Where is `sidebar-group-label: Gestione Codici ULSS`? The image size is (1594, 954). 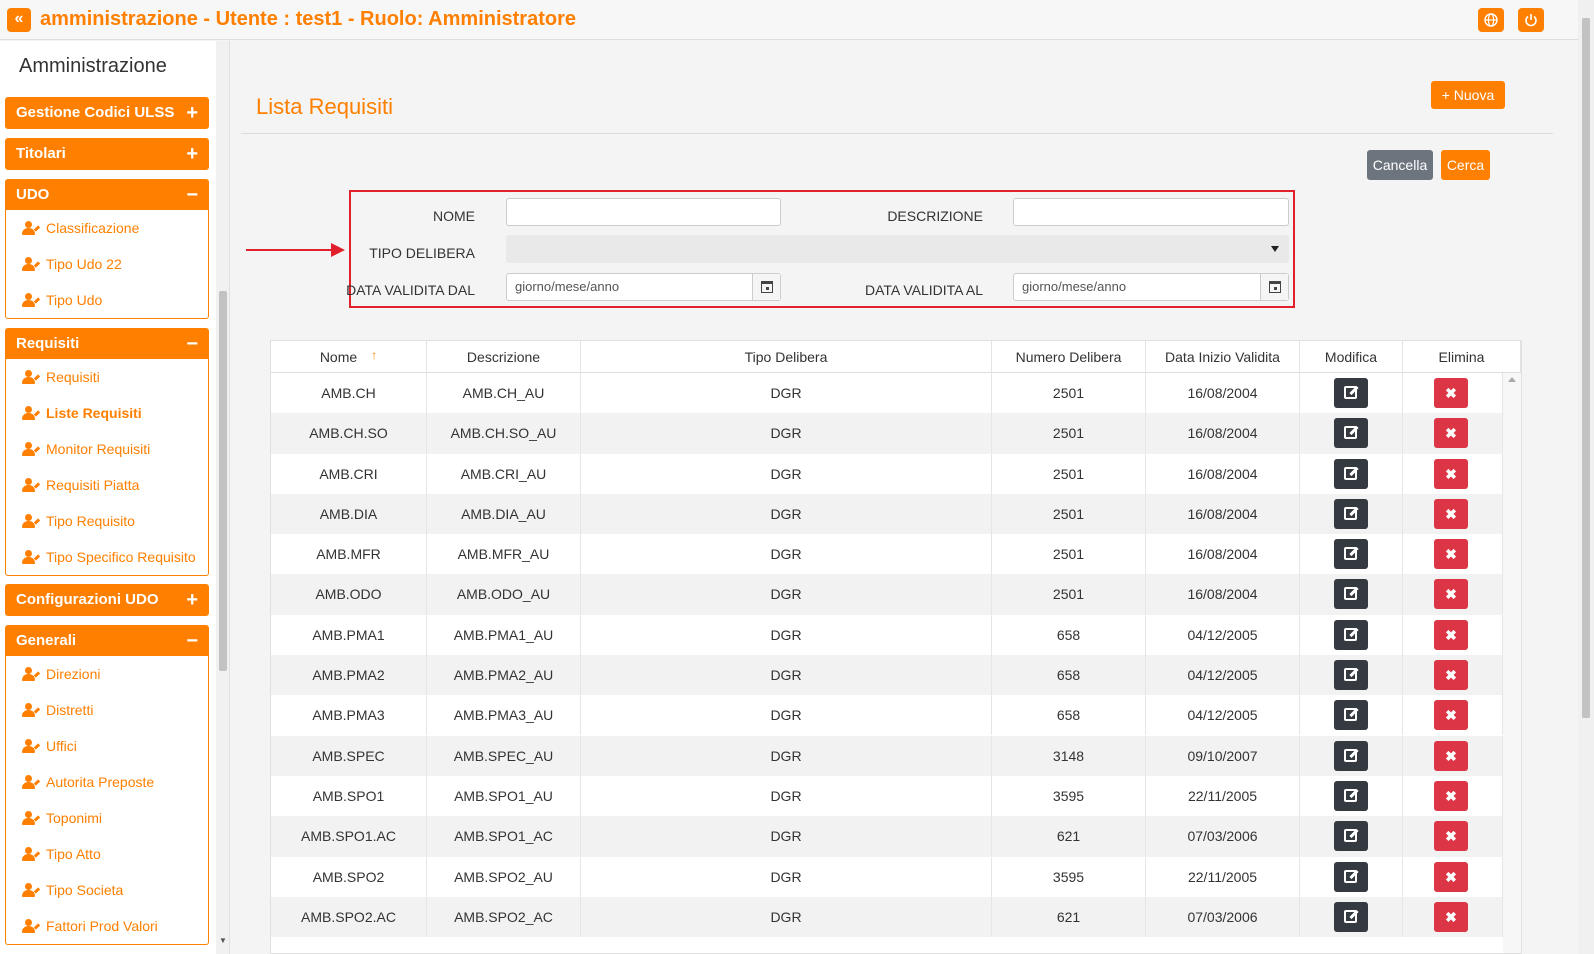
sidebar-group-label: Gestione Codici ULSS is located at coordinates (95, 112).